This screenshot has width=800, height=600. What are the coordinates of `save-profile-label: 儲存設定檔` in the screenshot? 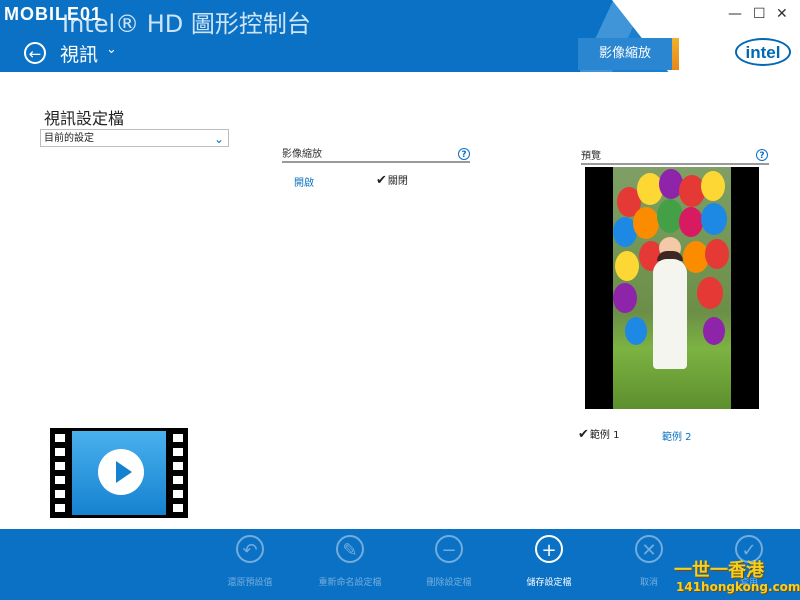 It's located at (549, 583).